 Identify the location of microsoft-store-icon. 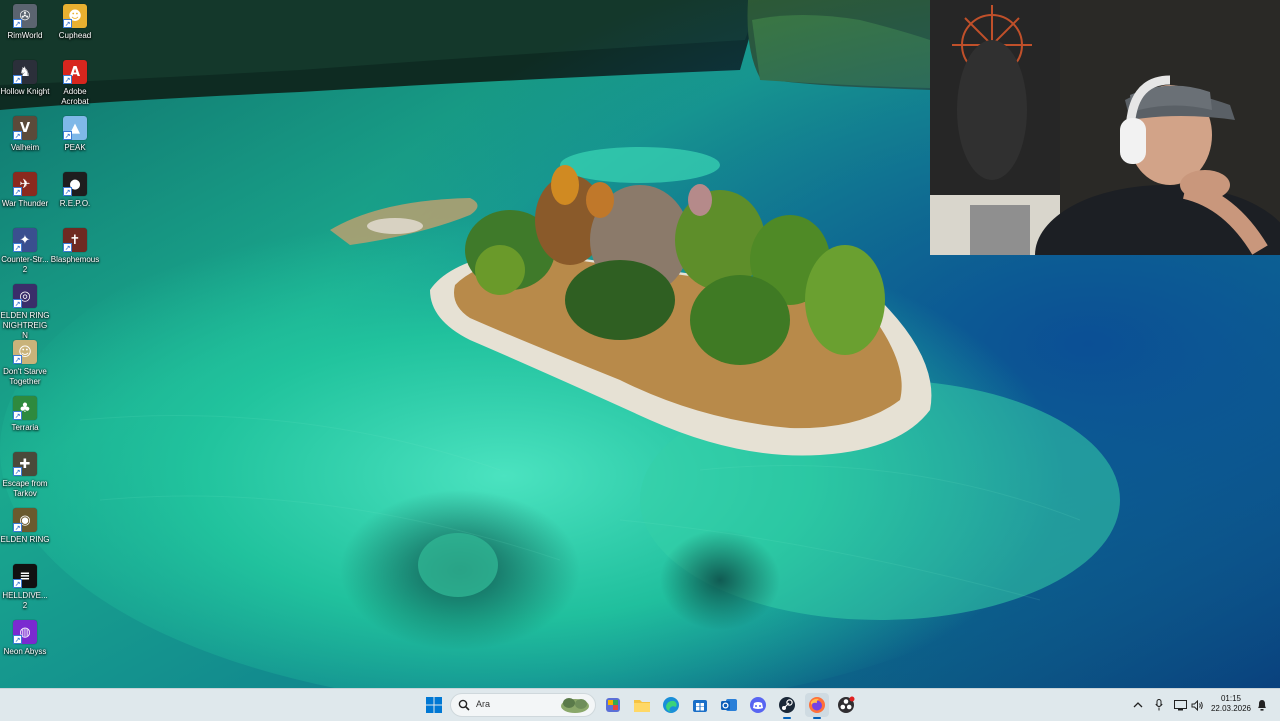
(700, 706).